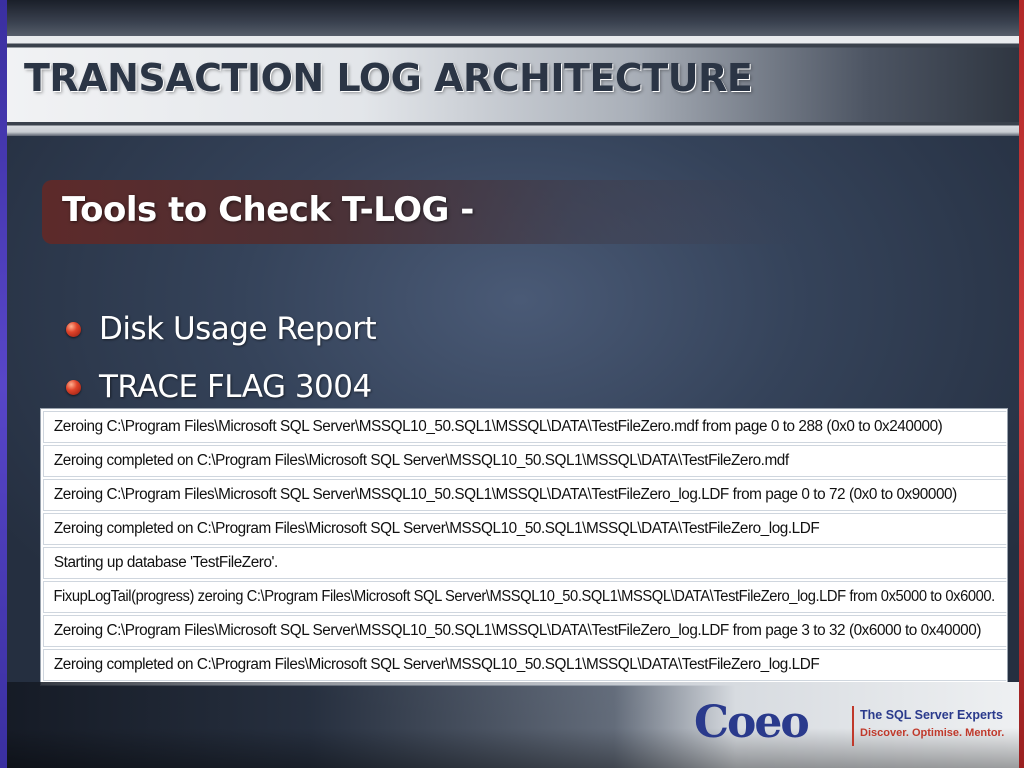  I want to click on left-edge-accent, so click(3, 384).